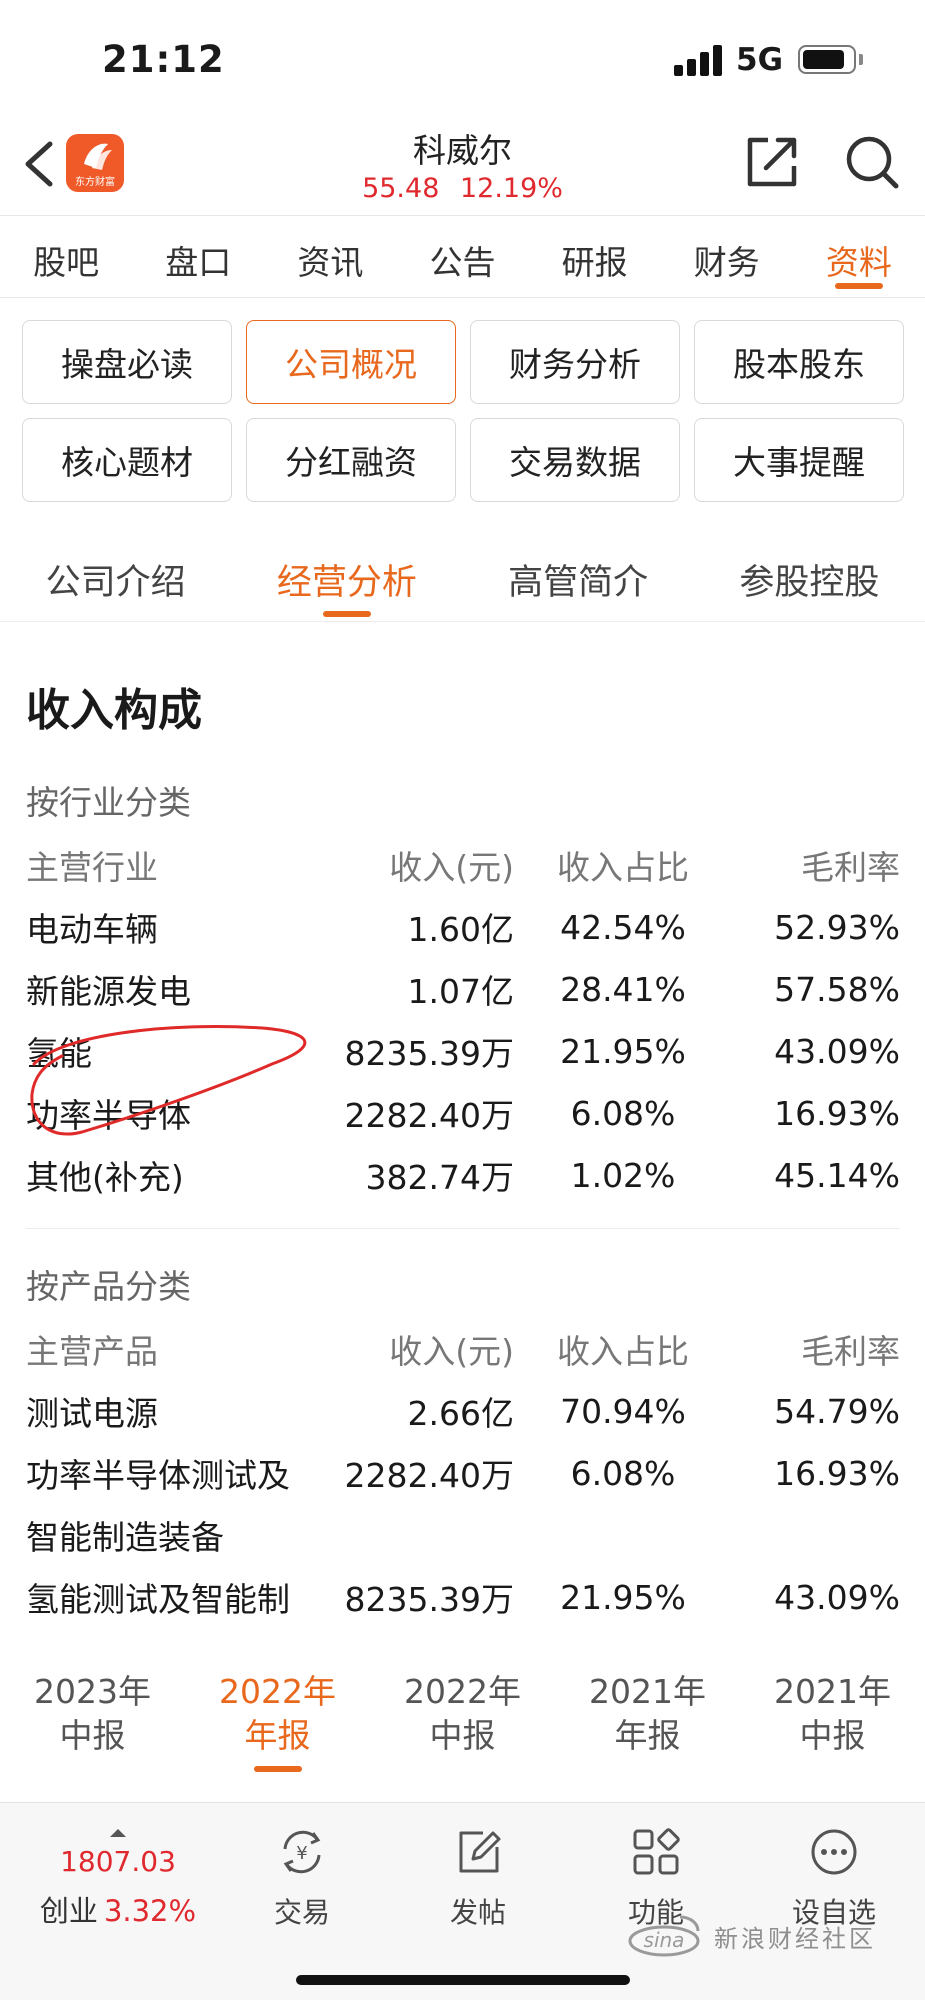  Describe the element at coordinates (127, 362) in the screenshot. I see `grid-must-read: 操盘必读` at that location.